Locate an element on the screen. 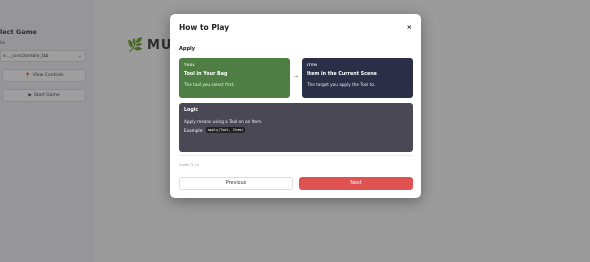 This screenshot has height=262, width=590. section-heading: Apply is located at coordinates (187, 49).